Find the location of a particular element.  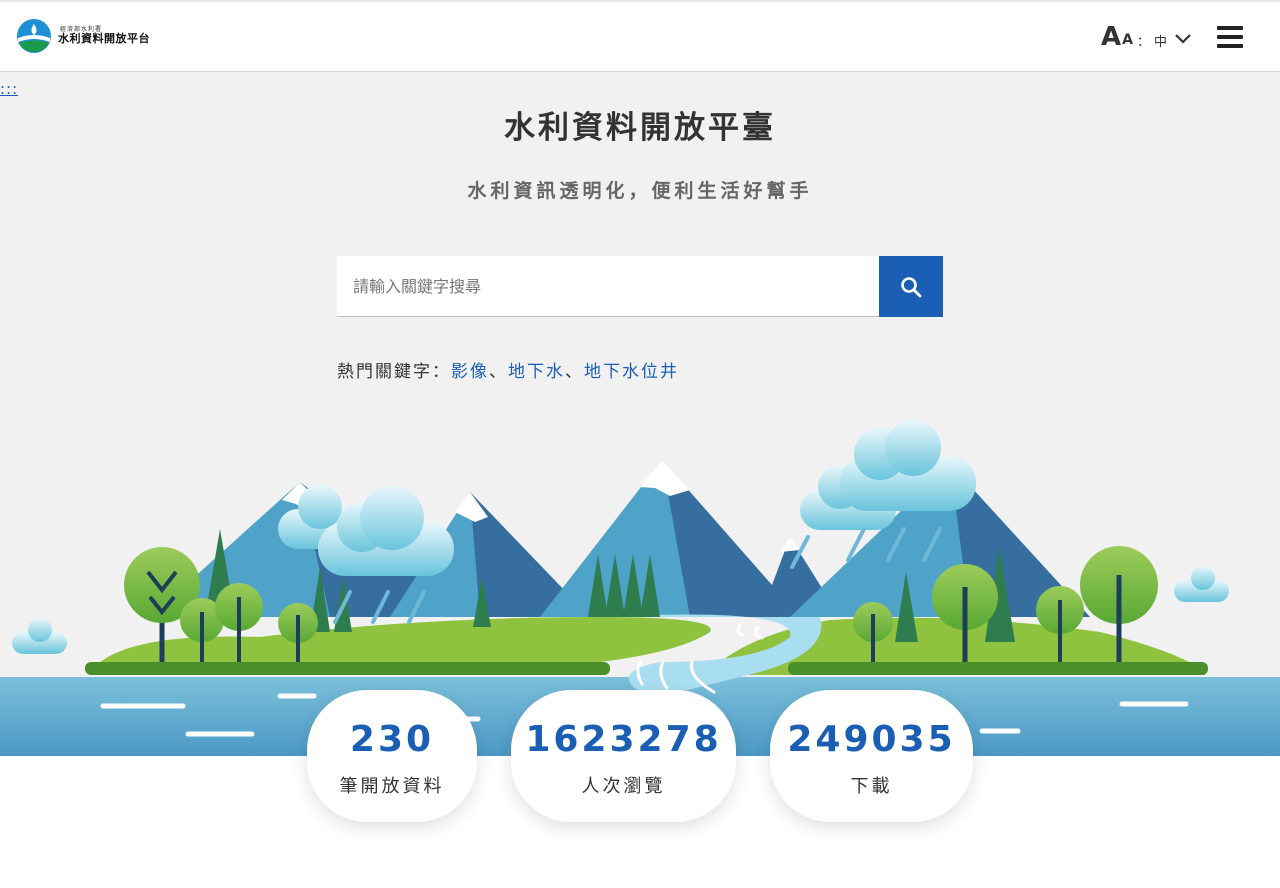

stat-value: 1623278 is located at coordinates (623, 739).